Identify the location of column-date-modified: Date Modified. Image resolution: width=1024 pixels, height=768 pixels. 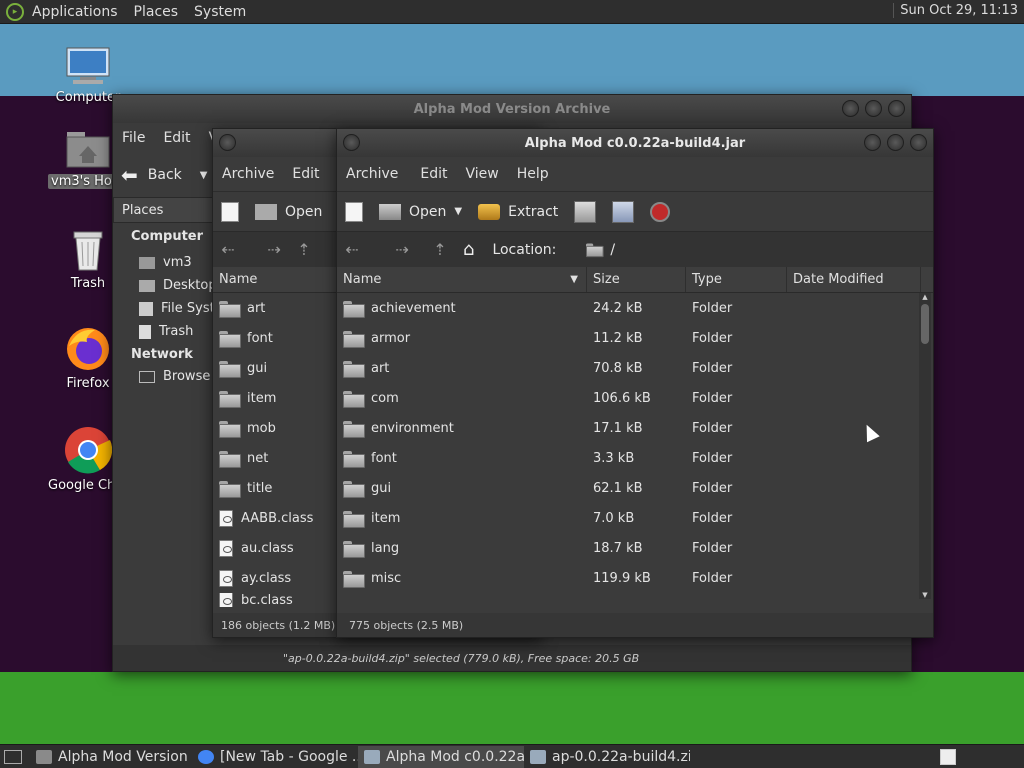
(854, 279).